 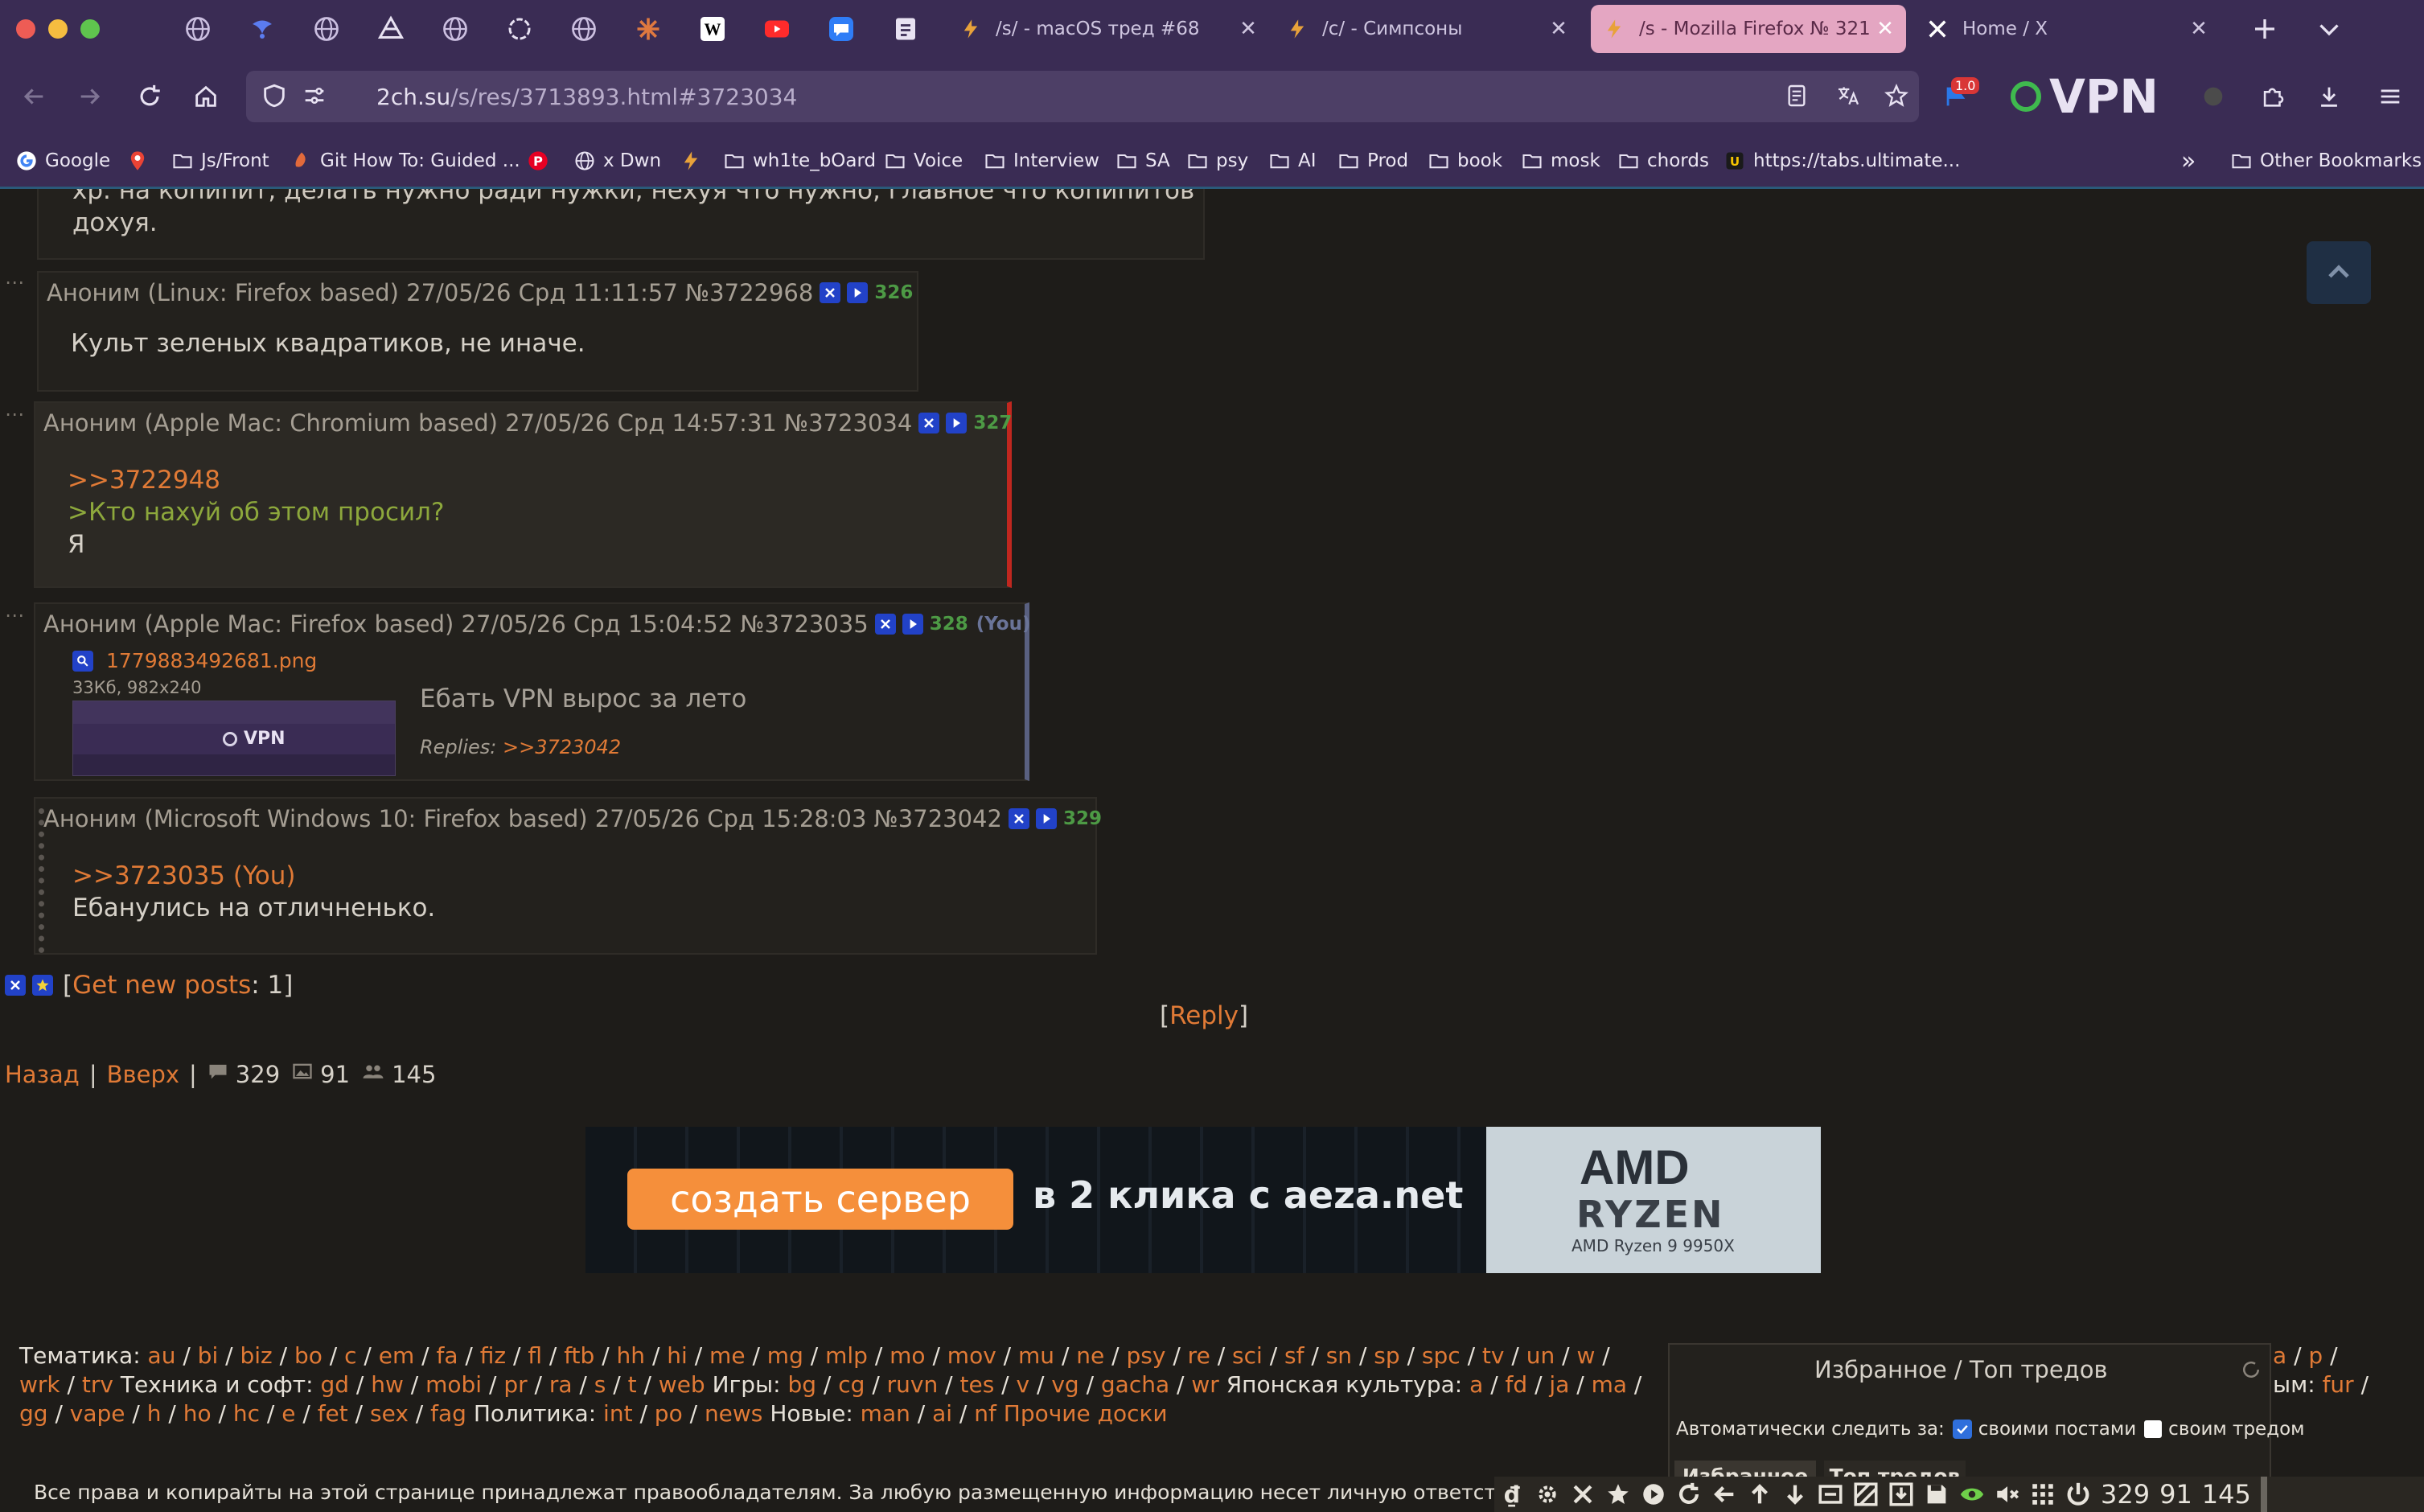 What do you see at coordinates (1476, 1385) in the screenshot?
I see `board-link-a: a` at bounding box center [1476, 1385].